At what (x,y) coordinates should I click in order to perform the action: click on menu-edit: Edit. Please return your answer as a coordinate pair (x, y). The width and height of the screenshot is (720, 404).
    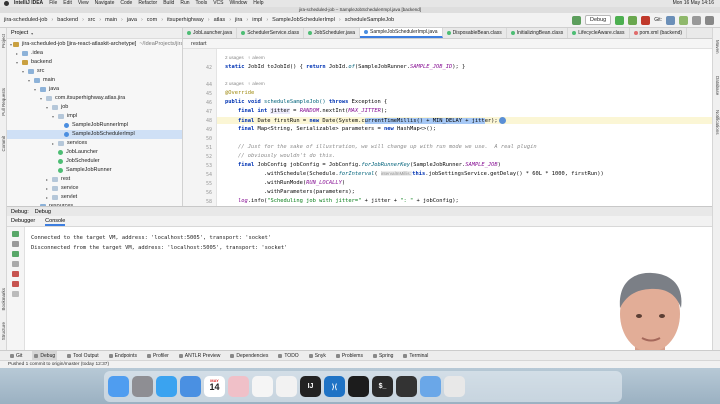
    Looking at the image, I should click on (67, 3).